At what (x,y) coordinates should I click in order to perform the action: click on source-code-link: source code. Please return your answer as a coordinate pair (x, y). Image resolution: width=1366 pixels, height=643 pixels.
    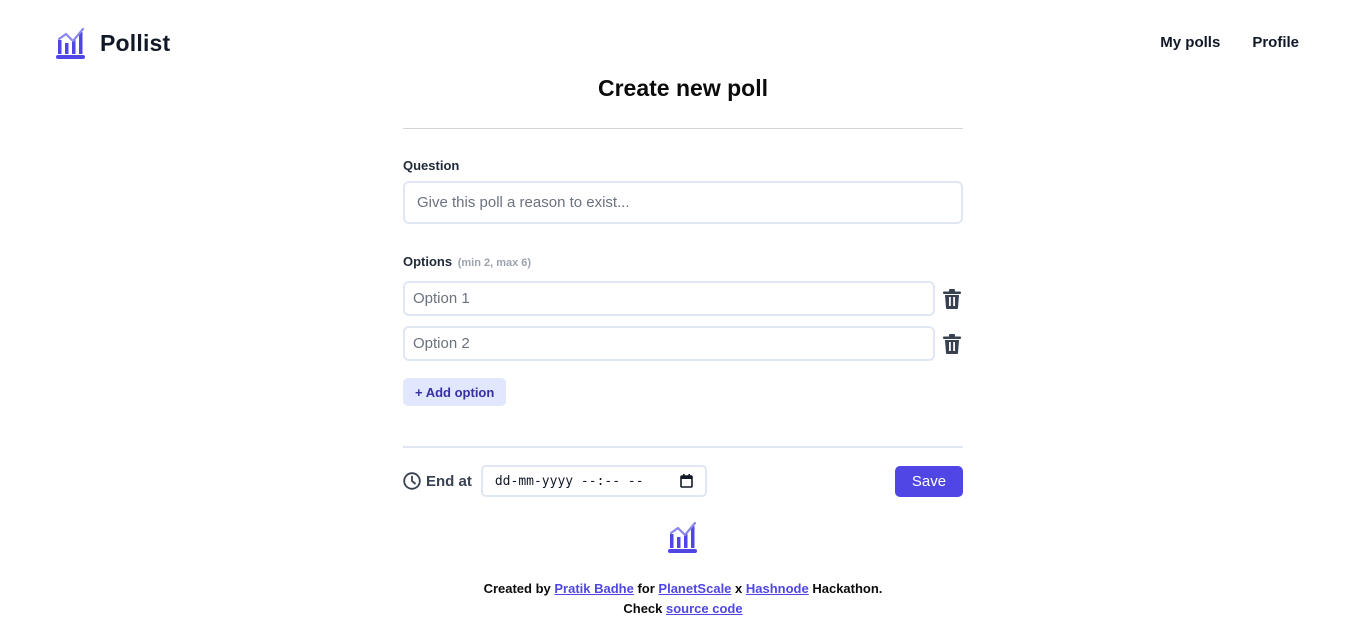
    Looking at the image, I should click on (704, 608).